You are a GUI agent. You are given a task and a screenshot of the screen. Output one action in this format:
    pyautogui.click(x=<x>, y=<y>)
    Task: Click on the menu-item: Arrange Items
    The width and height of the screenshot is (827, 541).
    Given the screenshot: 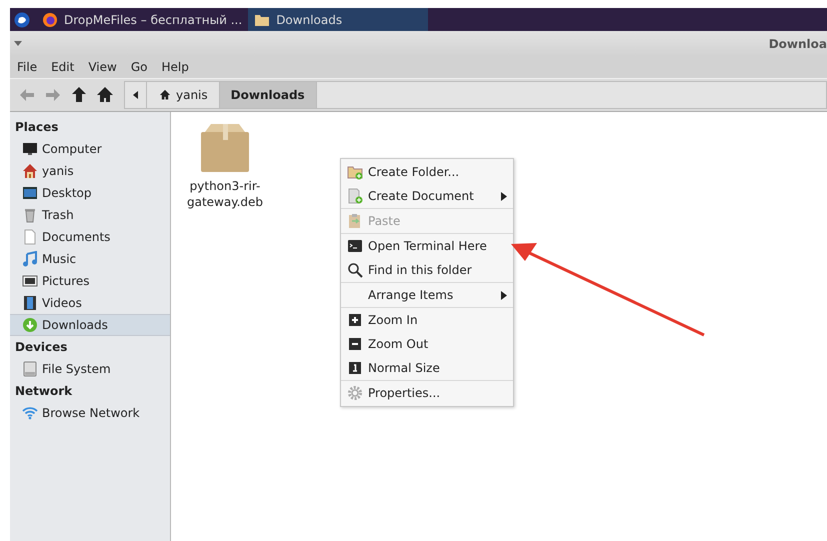 What is the action you would take?
    pyautogui.click(x=427, y=295)
    